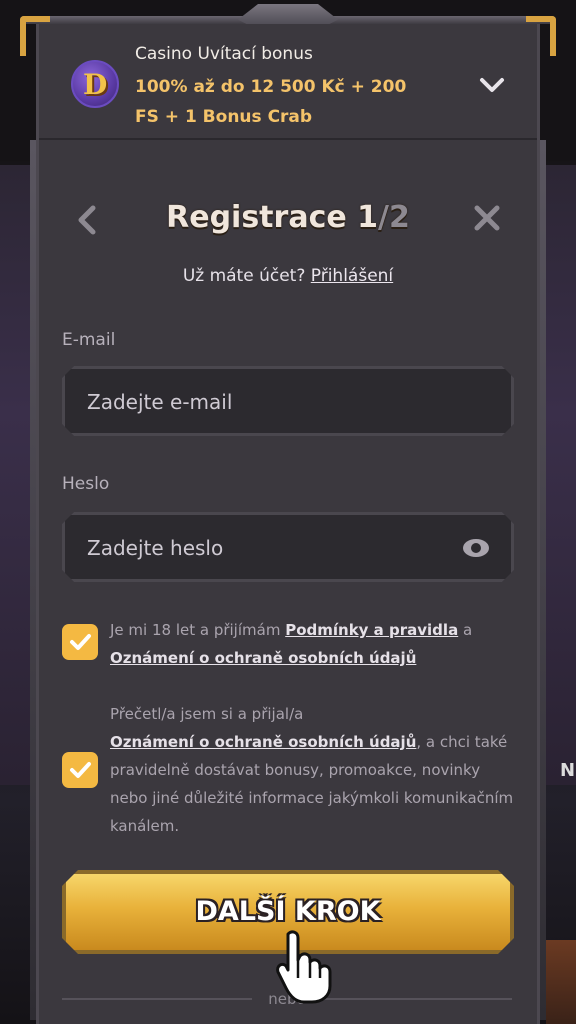 The height and width of the screenshot is (1024, 576). What do you see at coordinates (272, 217) in the screenshot?
I see `title-step: Registrace 1` at bounding box center [272, 217].